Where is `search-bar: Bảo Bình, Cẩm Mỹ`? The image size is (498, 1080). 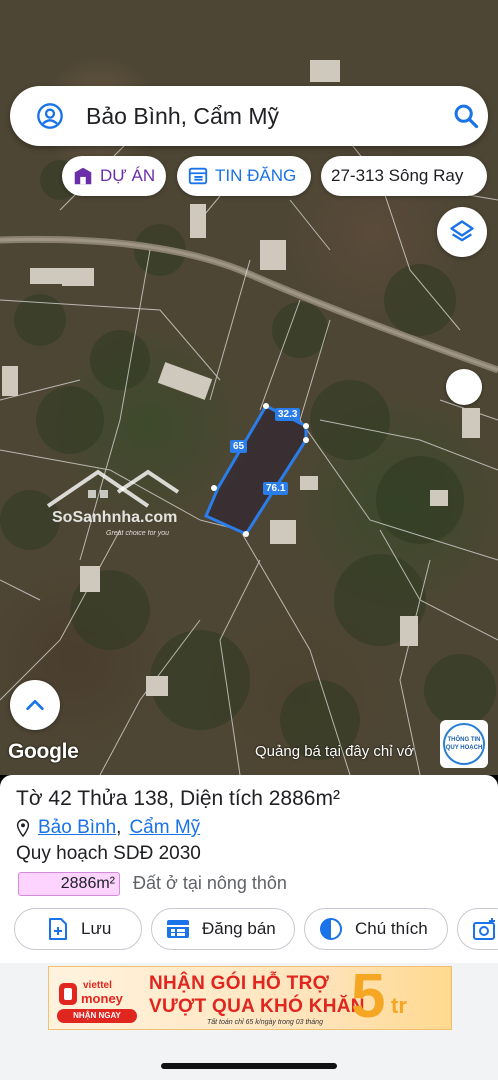 search-bar: Bảo Bình, Cẩm Mỹ is located at coordinates (249, 116).